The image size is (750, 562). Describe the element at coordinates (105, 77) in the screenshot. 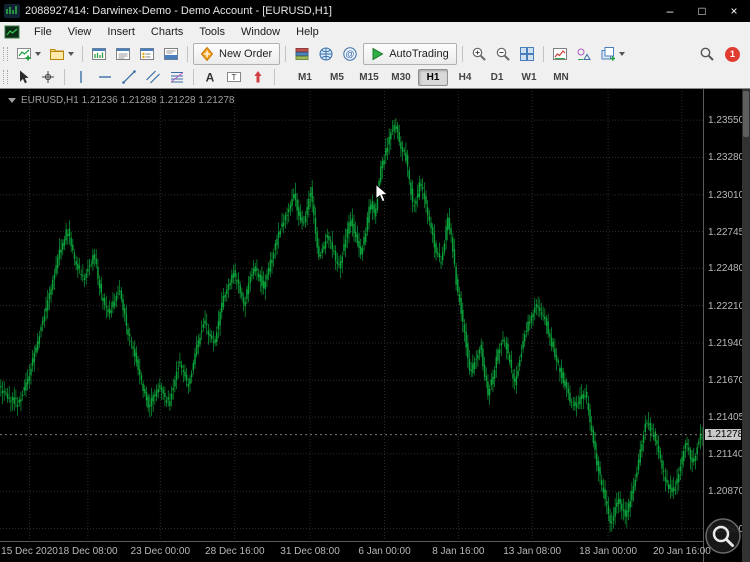

I see `horizontal-line-button` at that location.